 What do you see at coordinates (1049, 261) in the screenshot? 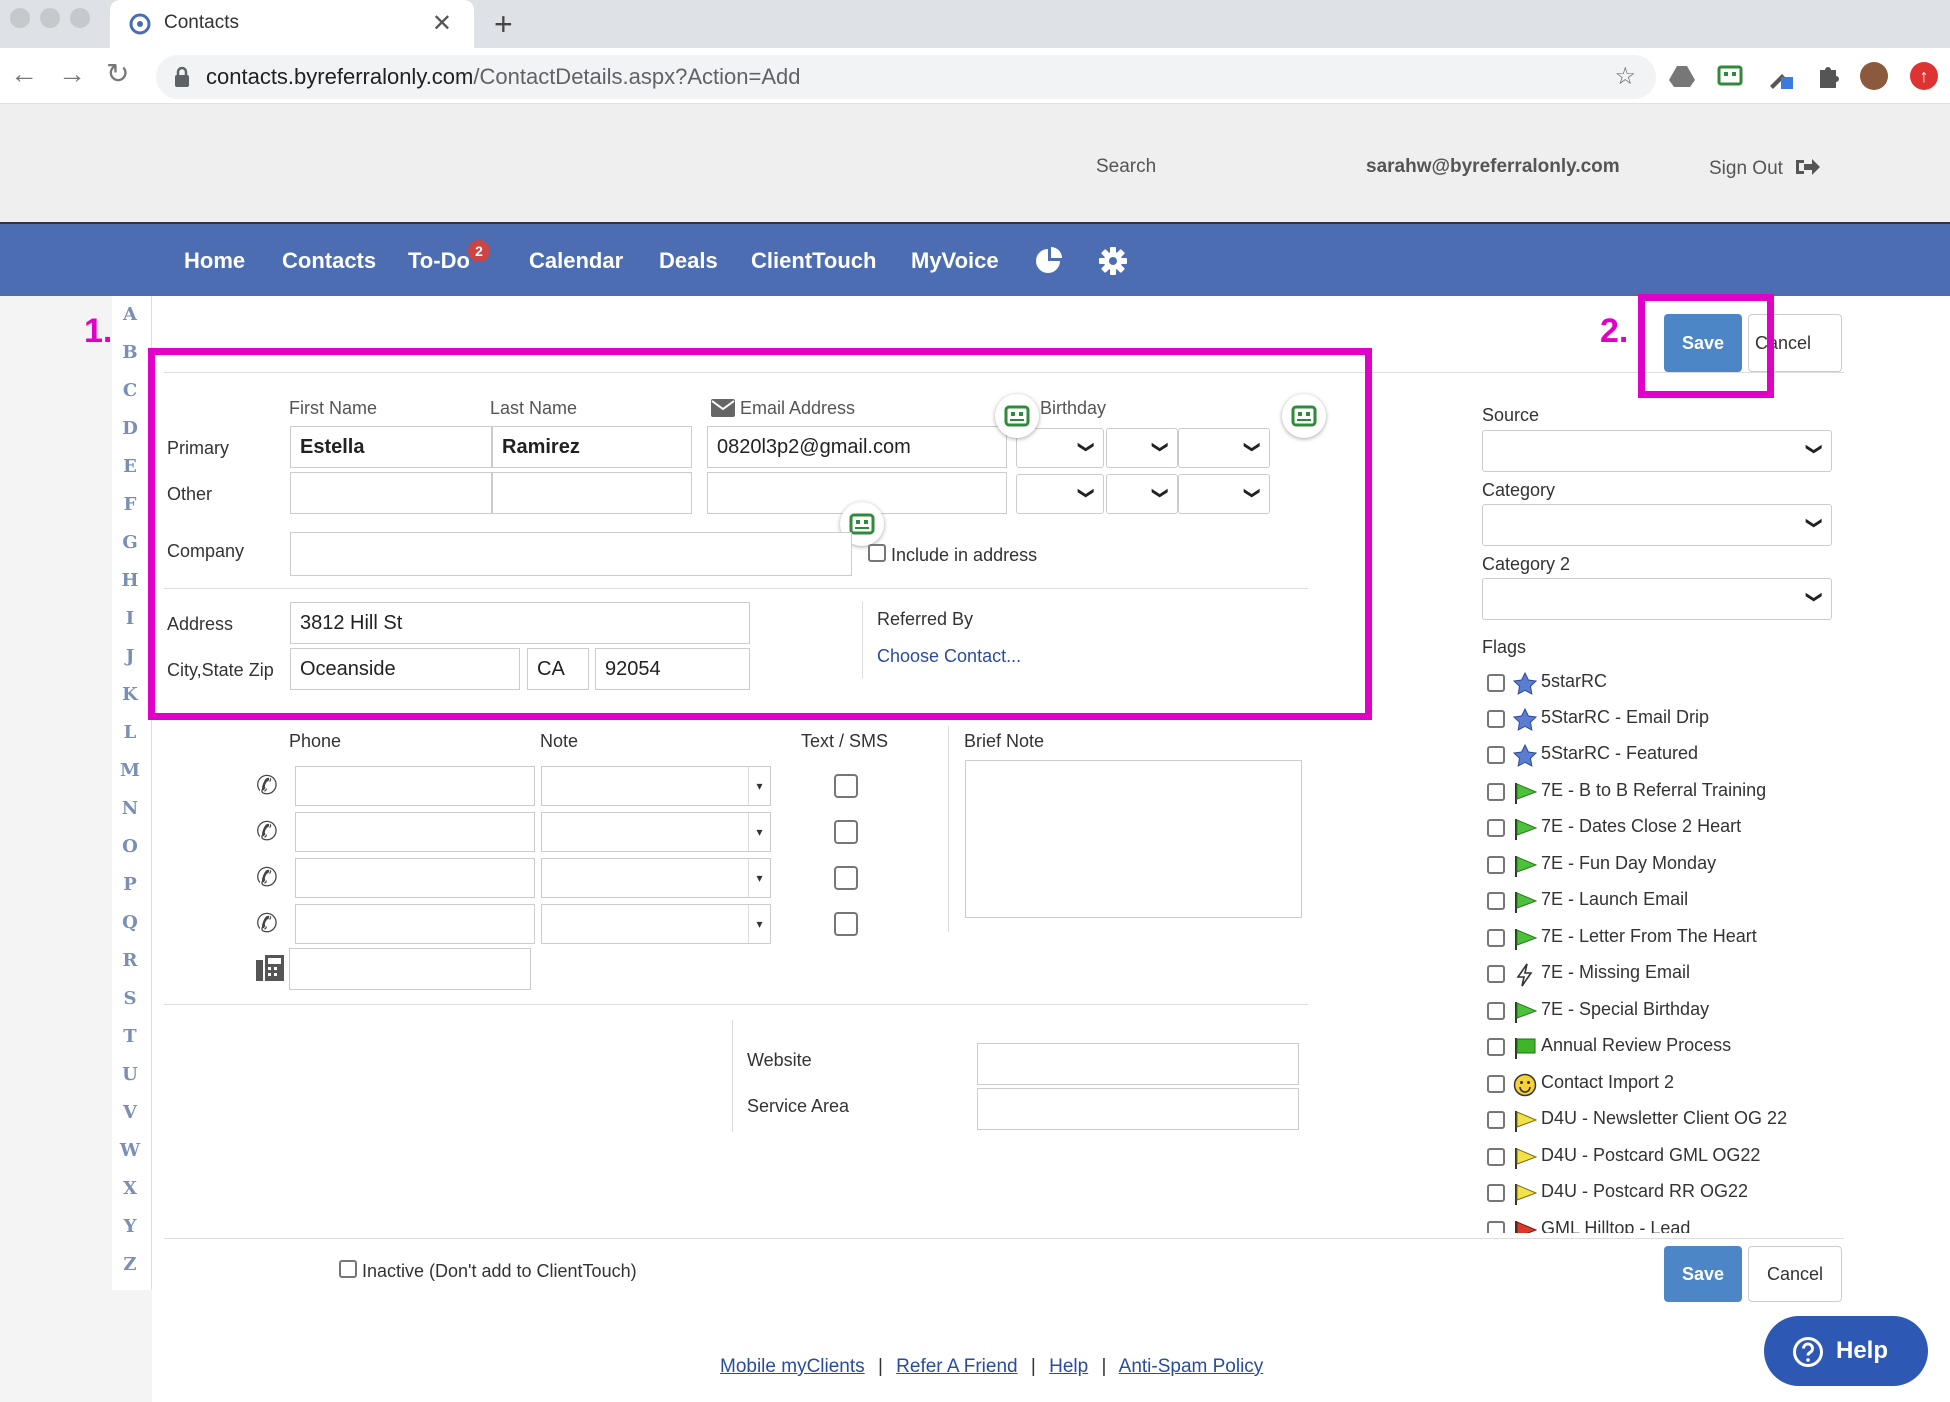
I see `reports-pie-chart-icon` at bounding box center [1049, 261].